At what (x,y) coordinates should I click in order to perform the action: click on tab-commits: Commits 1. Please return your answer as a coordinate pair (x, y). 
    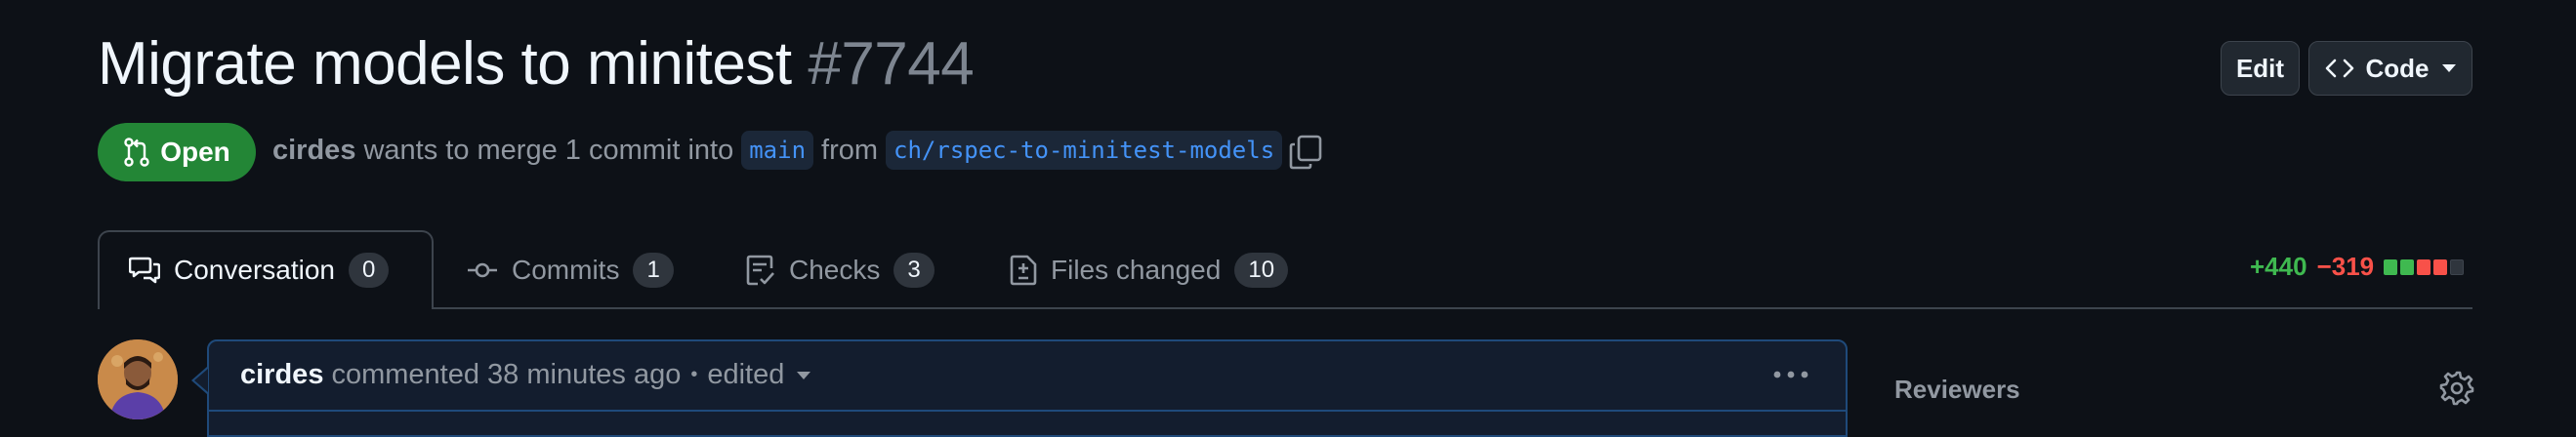
    Looking at the image, I should click on (570, 271).